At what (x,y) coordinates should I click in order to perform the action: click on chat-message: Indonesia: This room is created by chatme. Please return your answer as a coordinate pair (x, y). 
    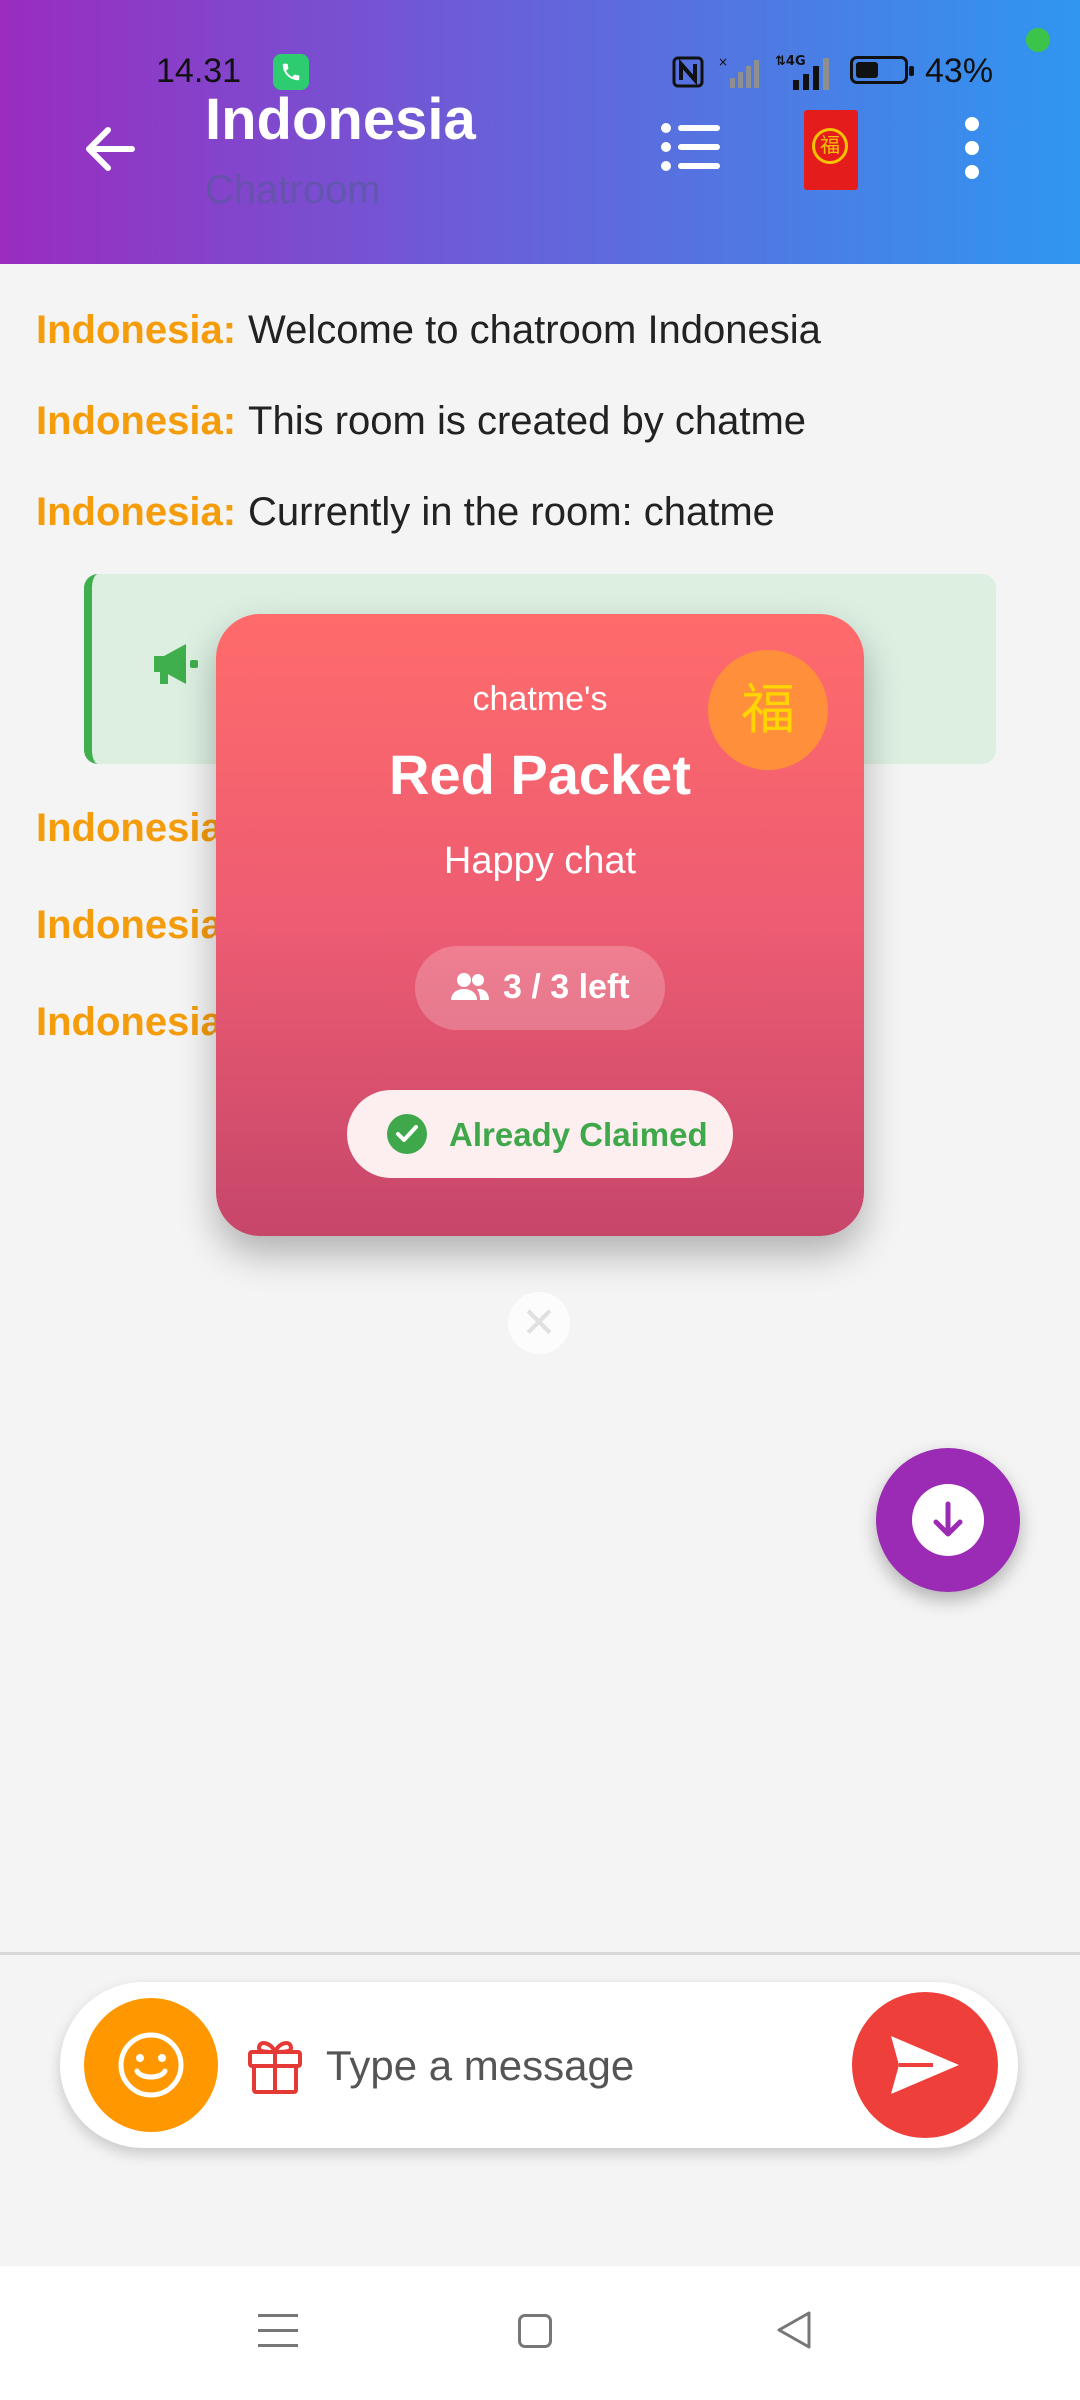
    Looking at the image, I should click on (421, 421).